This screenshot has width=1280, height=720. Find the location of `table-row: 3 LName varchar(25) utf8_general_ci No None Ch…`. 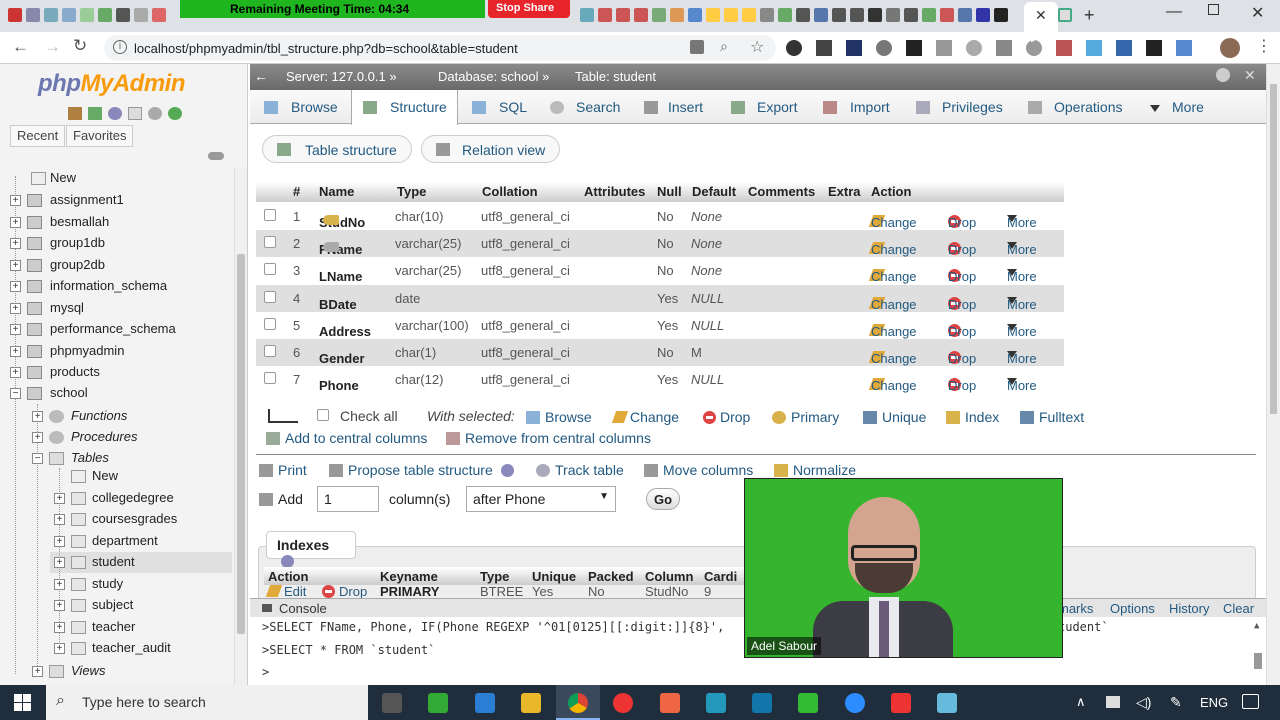

table-row: 3 LName varchar(25) utf8_general_ci No None Ch… is located at coordinates (660, 271).